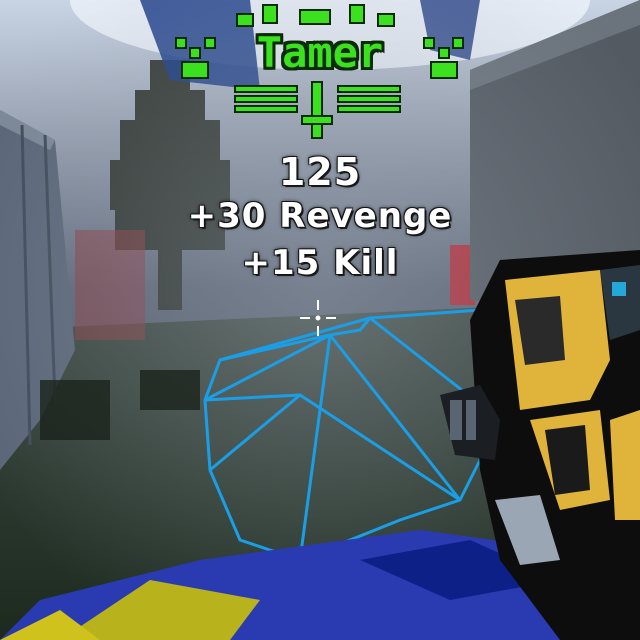 The image size is (640, 640). Describe the element at coordinates (320, 52) in the screenshot. I see `badge-title: Tamer` at that location.